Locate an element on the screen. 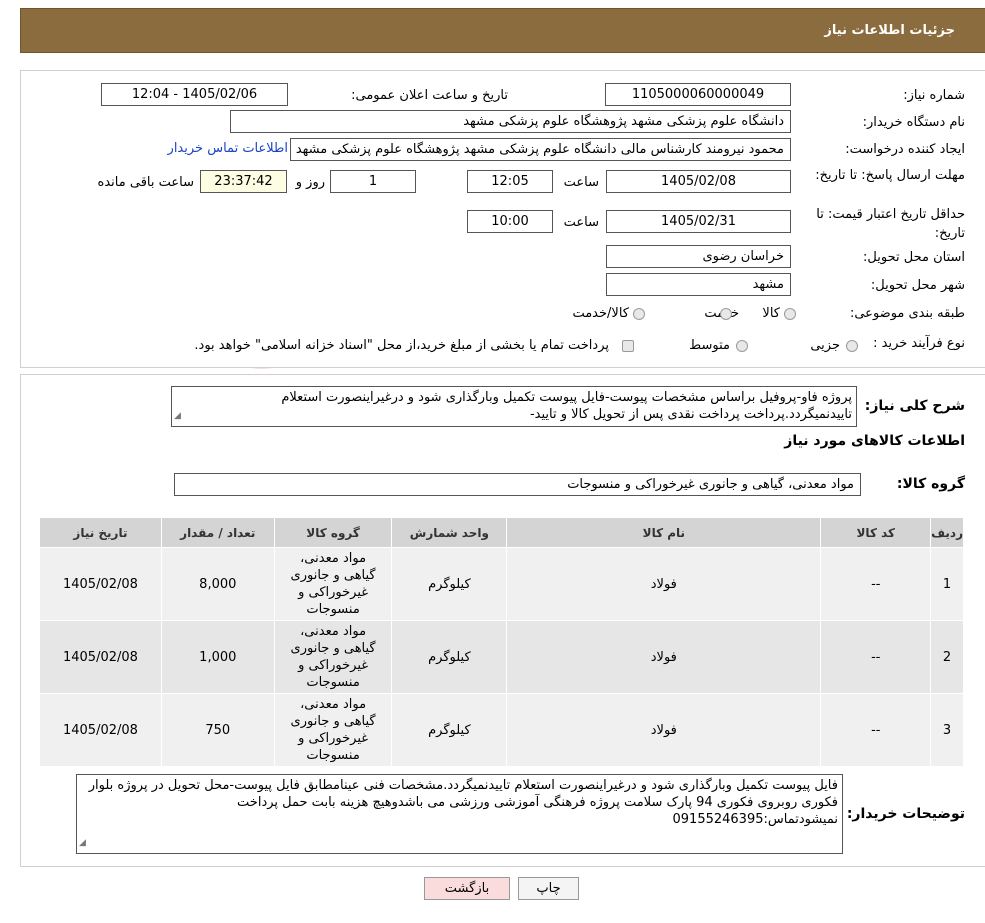 Image resolution: width=985 pixels, height=923 pixels. purchase-type-label: نوع فرآیند خرید : is located at coordinates (919, 343).